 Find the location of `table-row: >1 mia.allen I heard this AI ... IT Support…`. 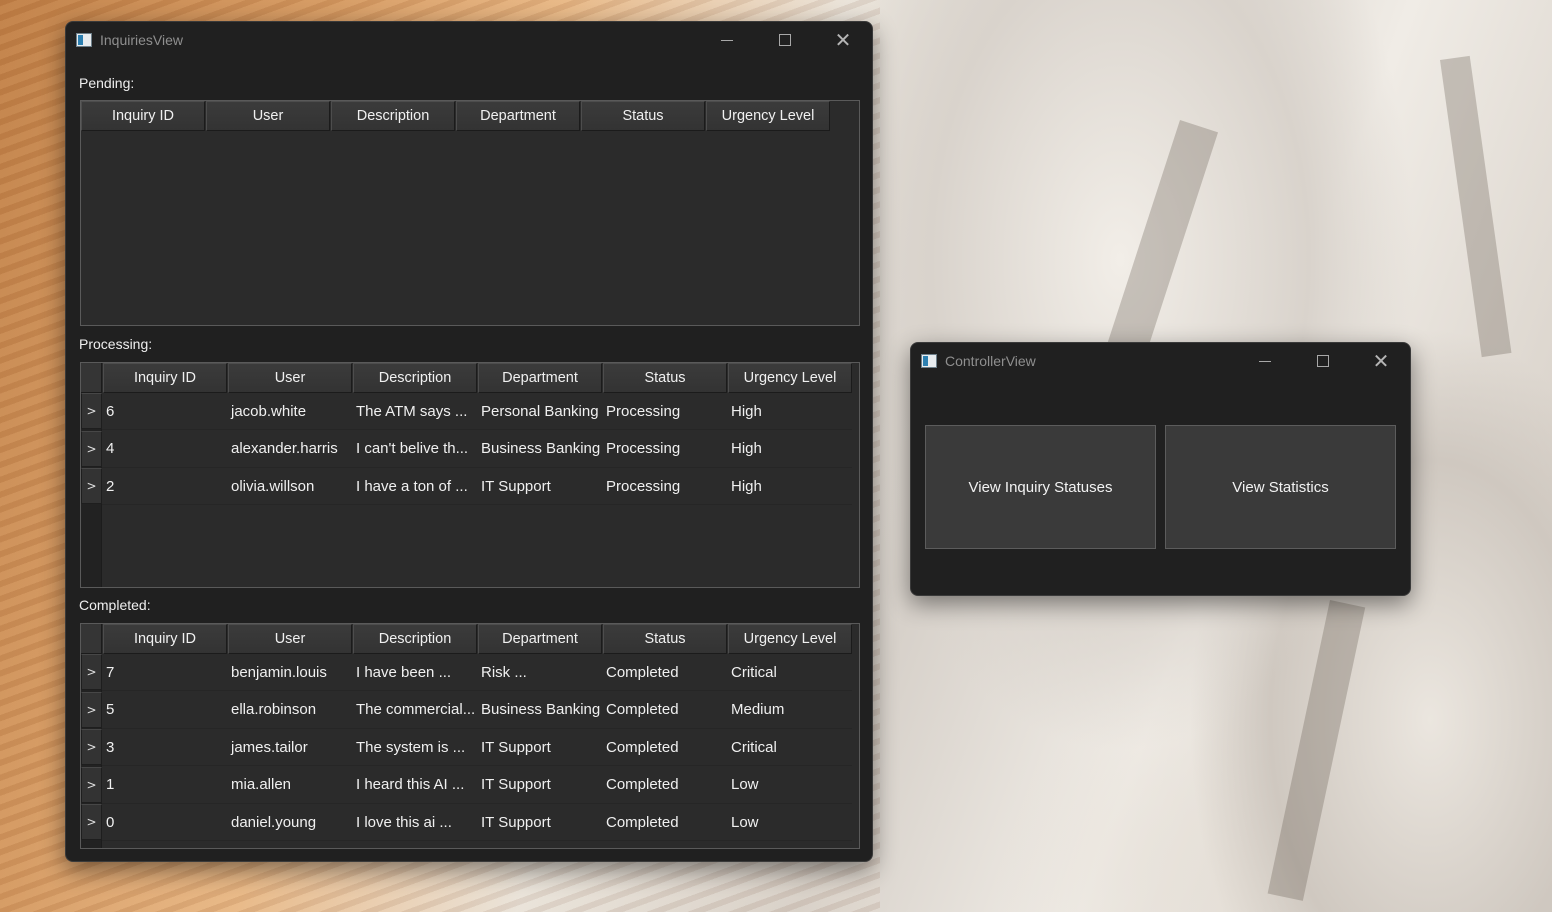

table-row: >1 mia.allen I heard this AI ... IT Support… is located at coordinates (466, 785).